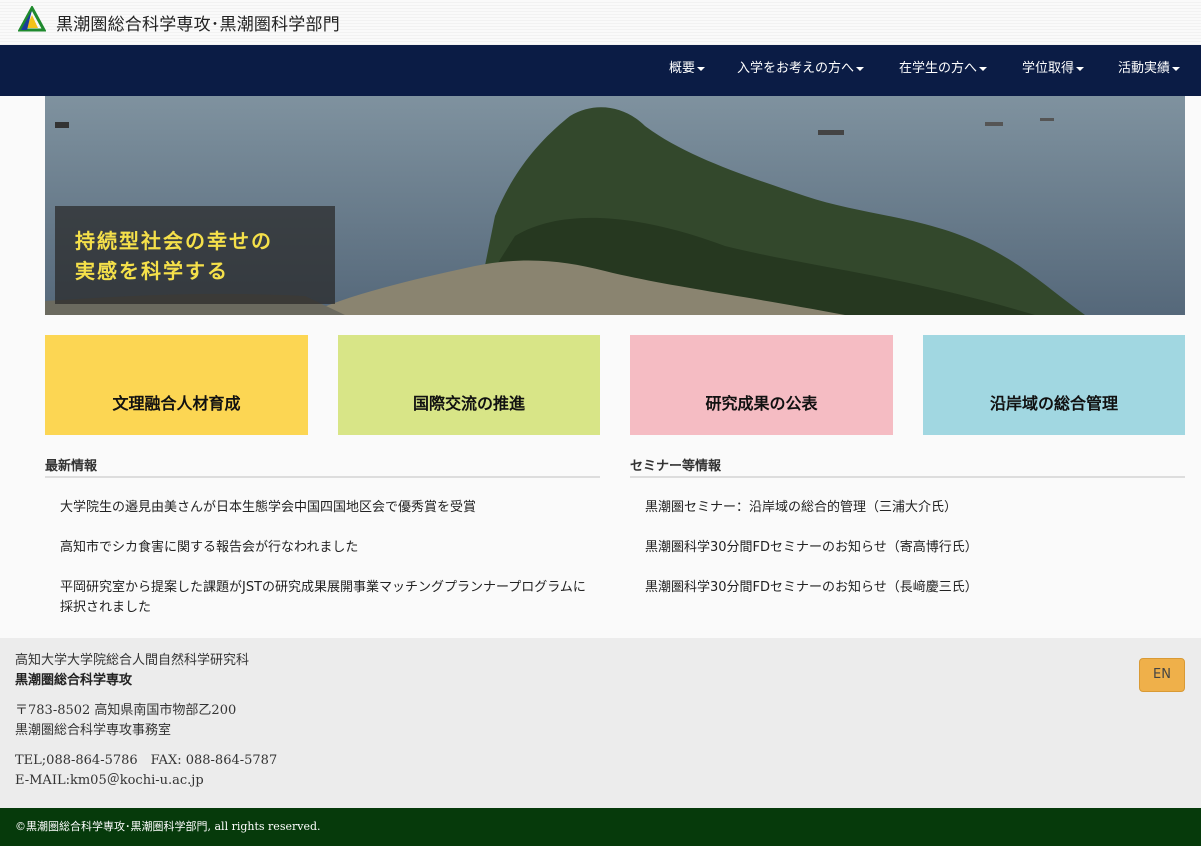  I want to click on hero-tagline-line2: 実感を科学する, so click(152, 271).